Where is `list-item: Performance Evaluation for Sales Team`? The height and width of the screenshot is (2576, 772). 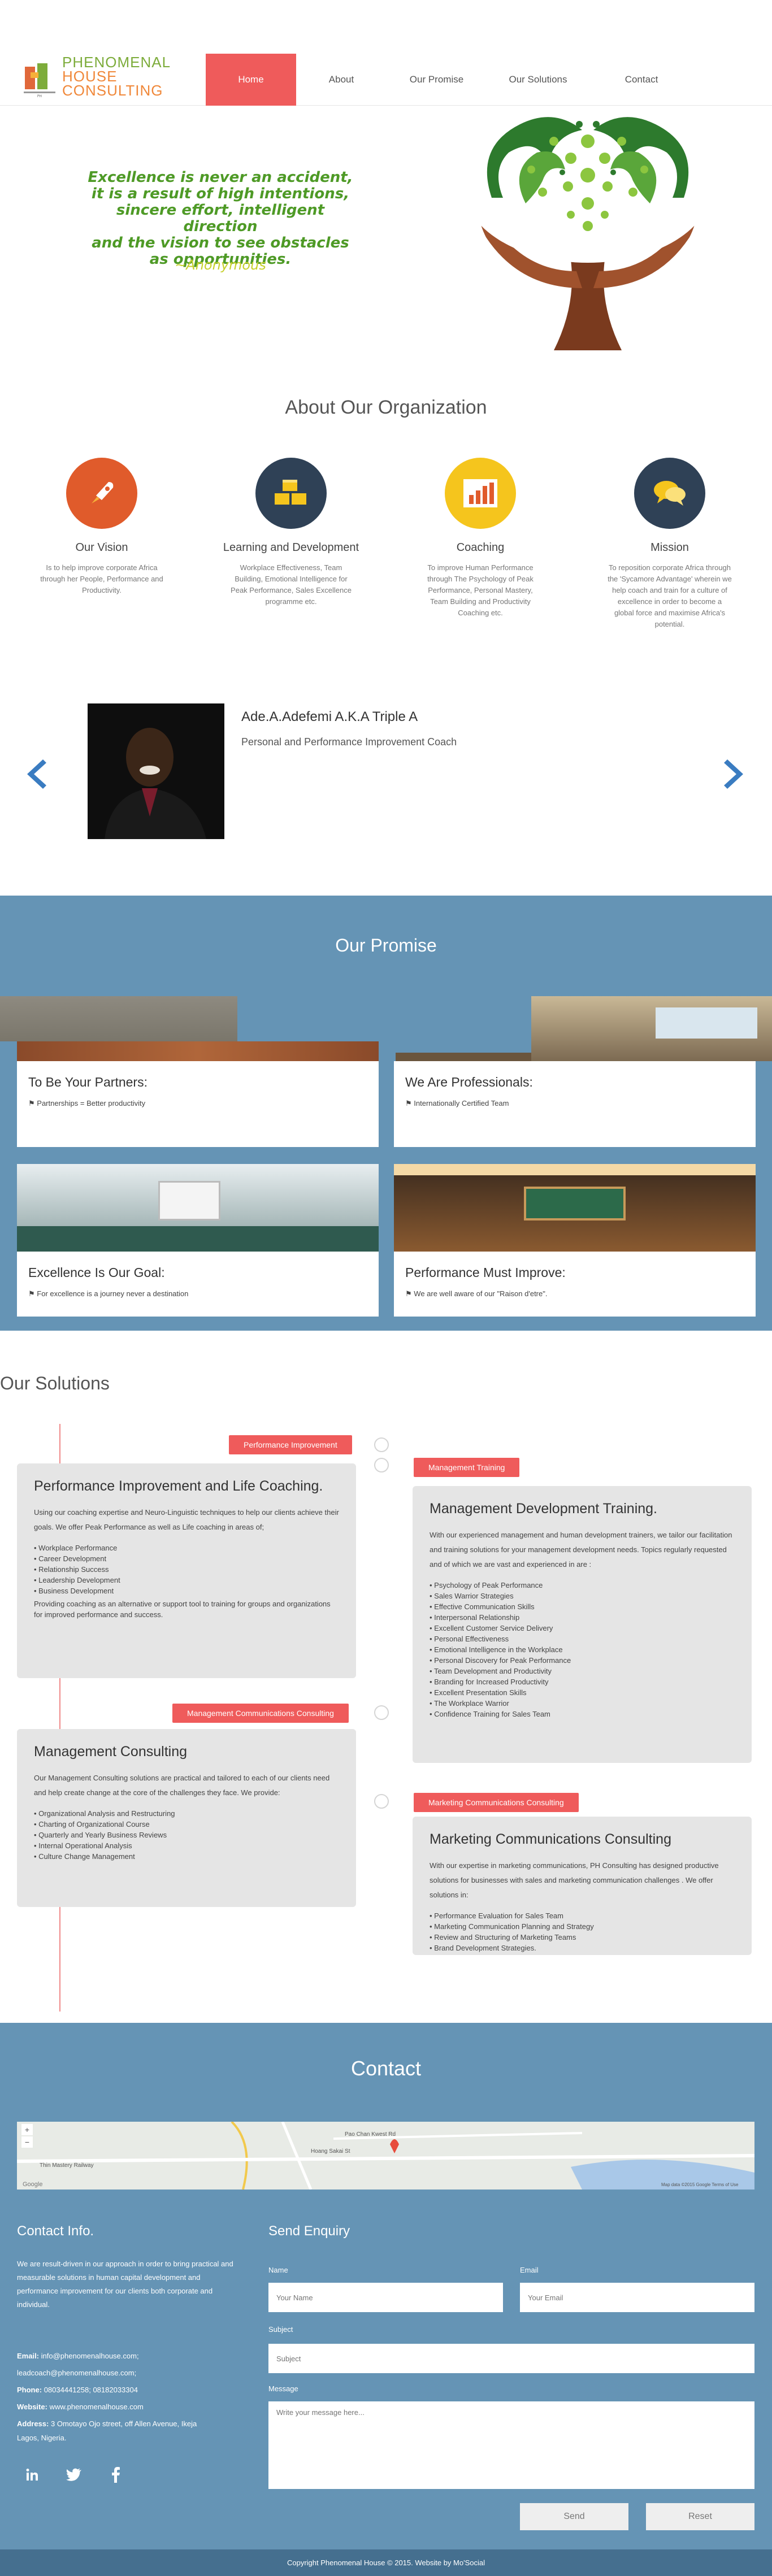
list-item: Performance Evaluation for Sales Team is located at coordinates (582, 1915).